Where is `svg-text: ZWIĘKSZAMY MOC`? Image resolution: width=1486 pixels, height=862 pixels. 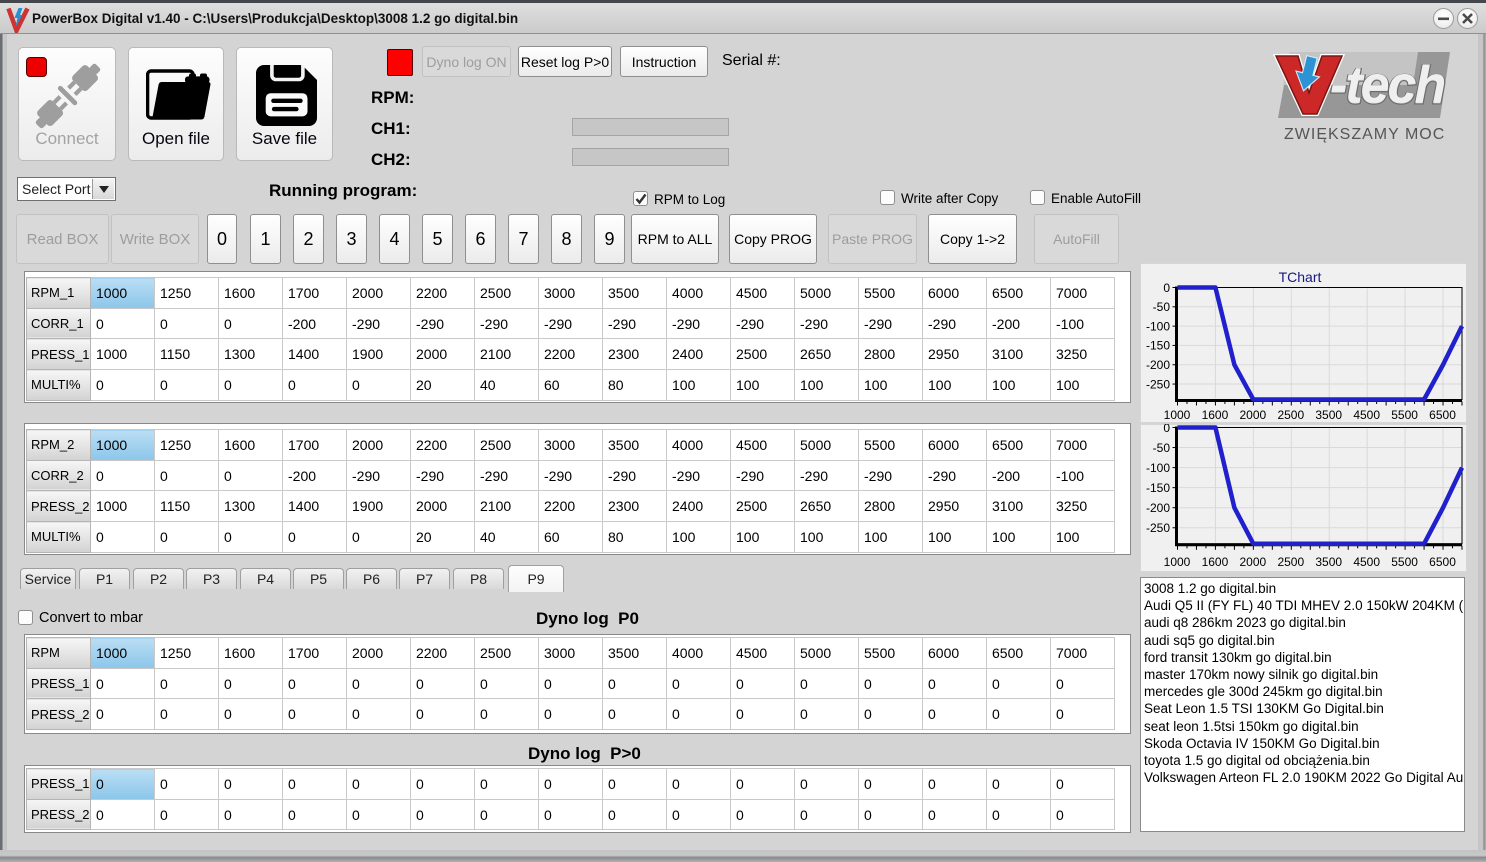
svg-text: ZWIĘKSZAMY MOC is located at coordinates (1364, 134).